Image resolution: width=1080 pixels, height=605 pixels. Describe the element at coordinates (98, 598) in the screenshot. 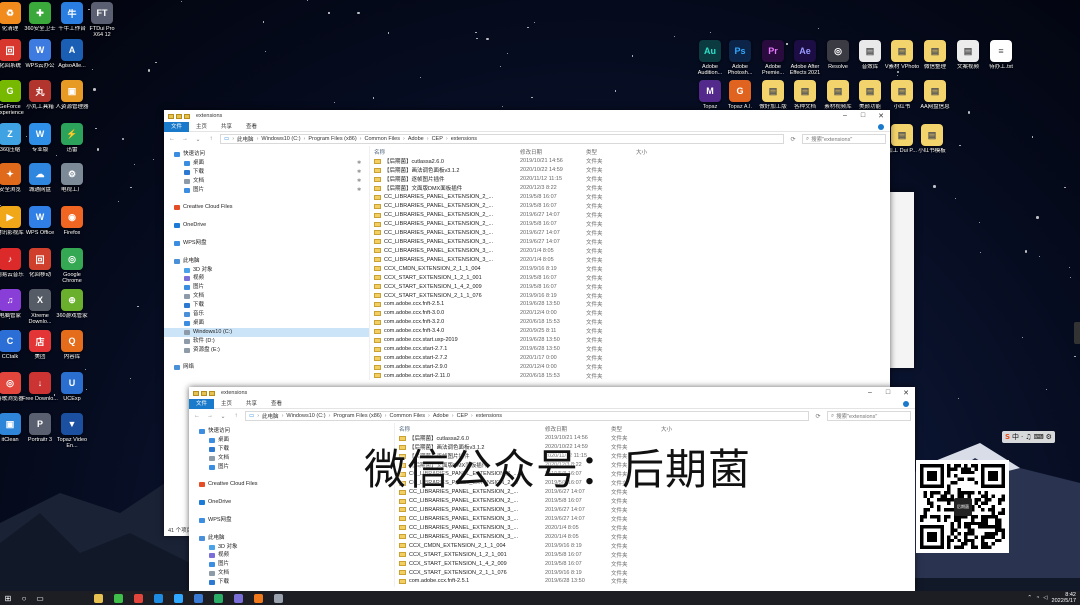

I see `taskbar-app-explorer` at that location.